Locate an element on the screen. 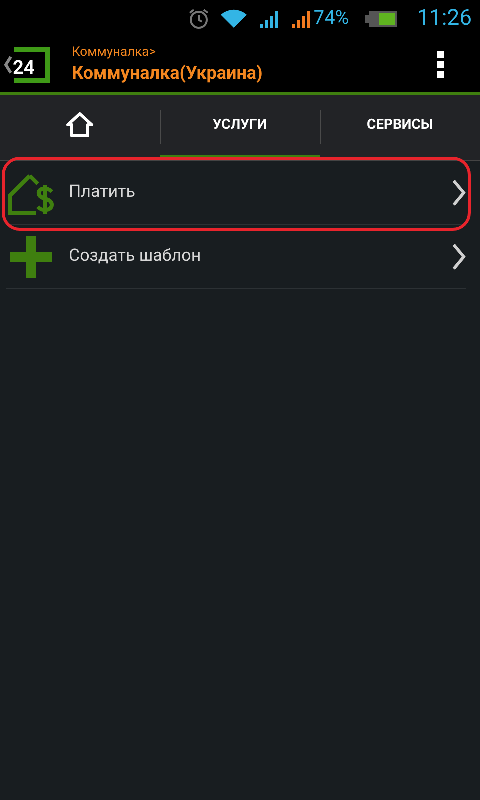 The image size is (480, 800). plus-icon is located at coordinates (31, 257).